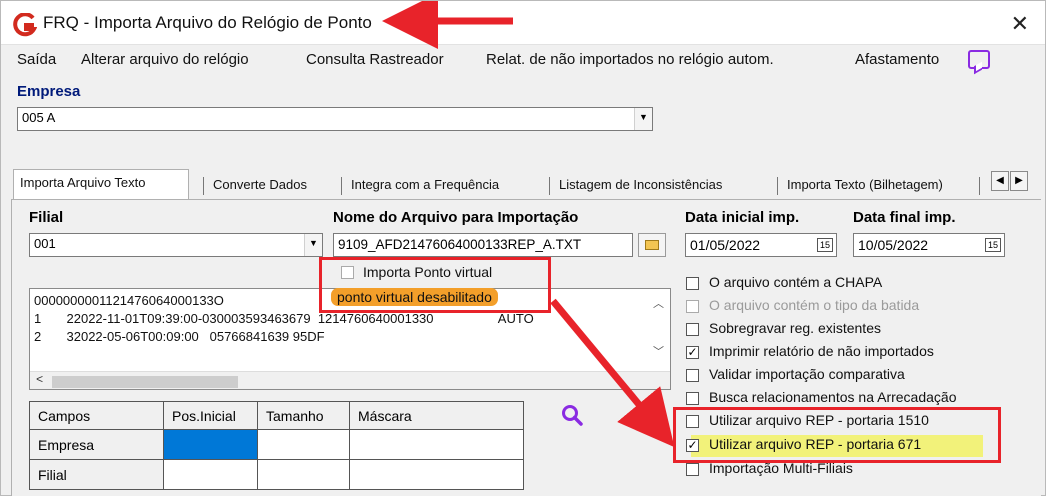  I want to click on folder-icon, so click(652, 245).